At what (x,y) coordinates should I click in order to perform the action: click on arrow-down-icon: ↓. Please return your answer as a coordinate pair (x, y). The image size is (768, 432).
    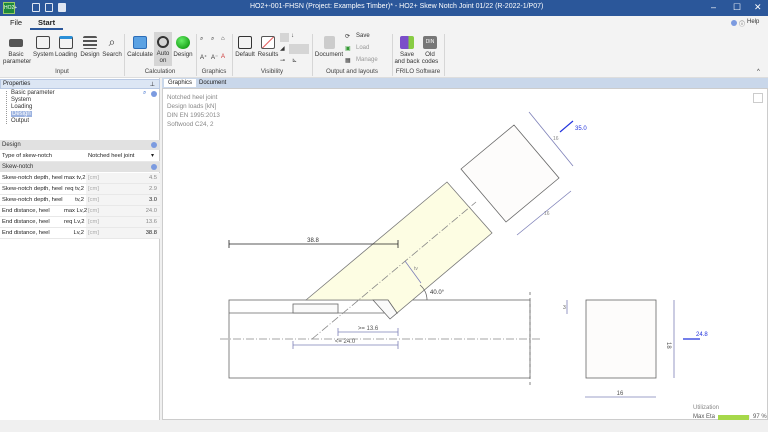
    Looking at the image, I should click on (292, 36).